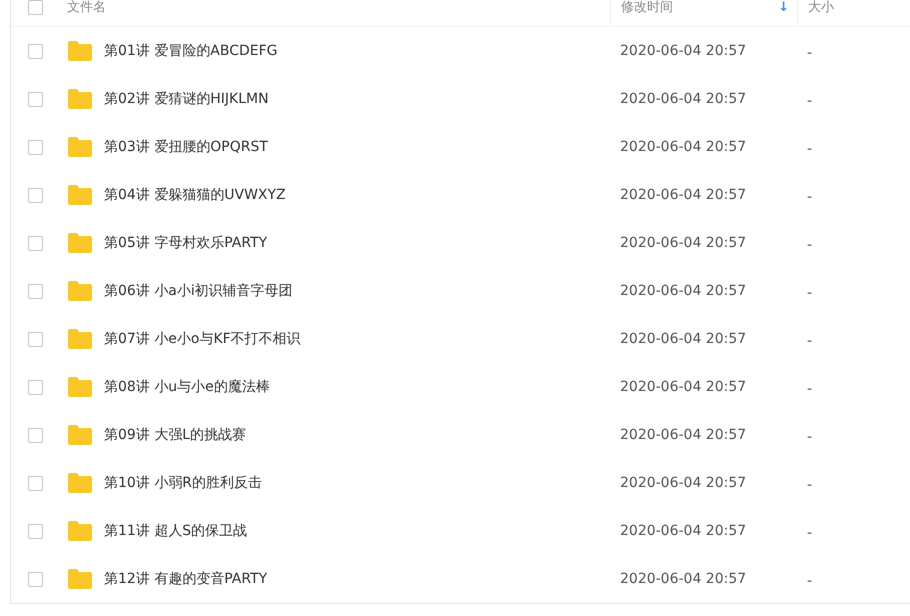  Describe the element at coordinates (176, 531) in the screenshot. I see `file-name: 第11讲 超人S的保卫战` at that location.